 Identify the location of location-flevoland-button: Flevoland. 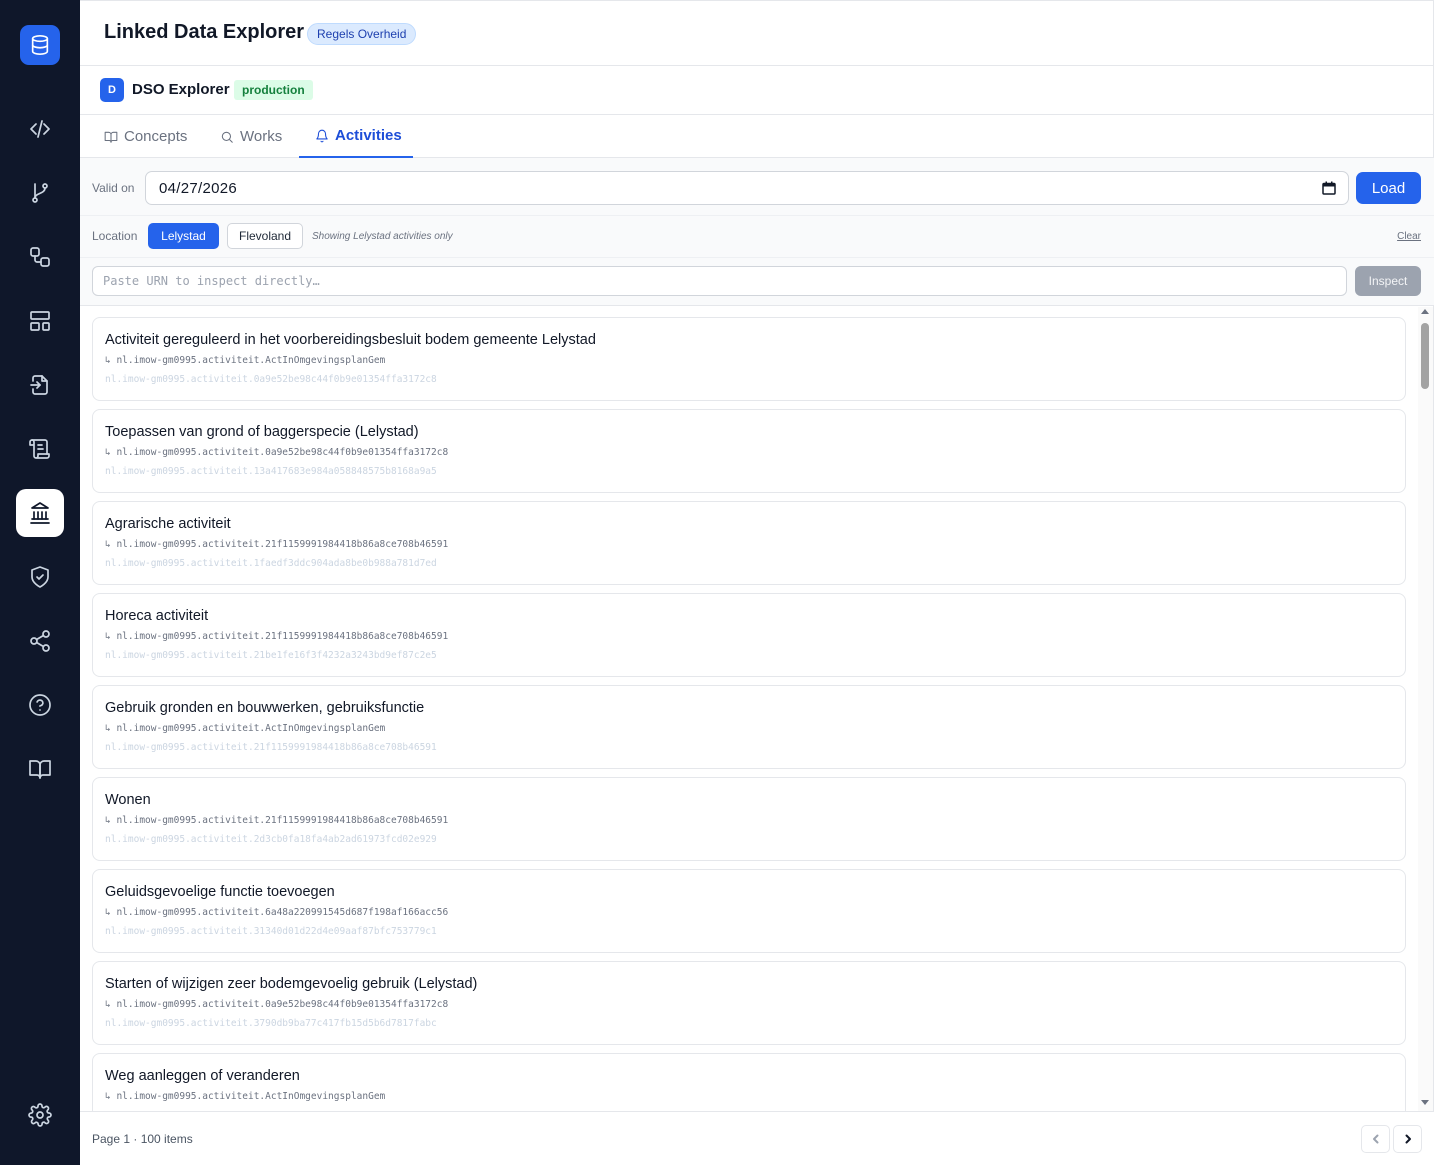
(265, 236).